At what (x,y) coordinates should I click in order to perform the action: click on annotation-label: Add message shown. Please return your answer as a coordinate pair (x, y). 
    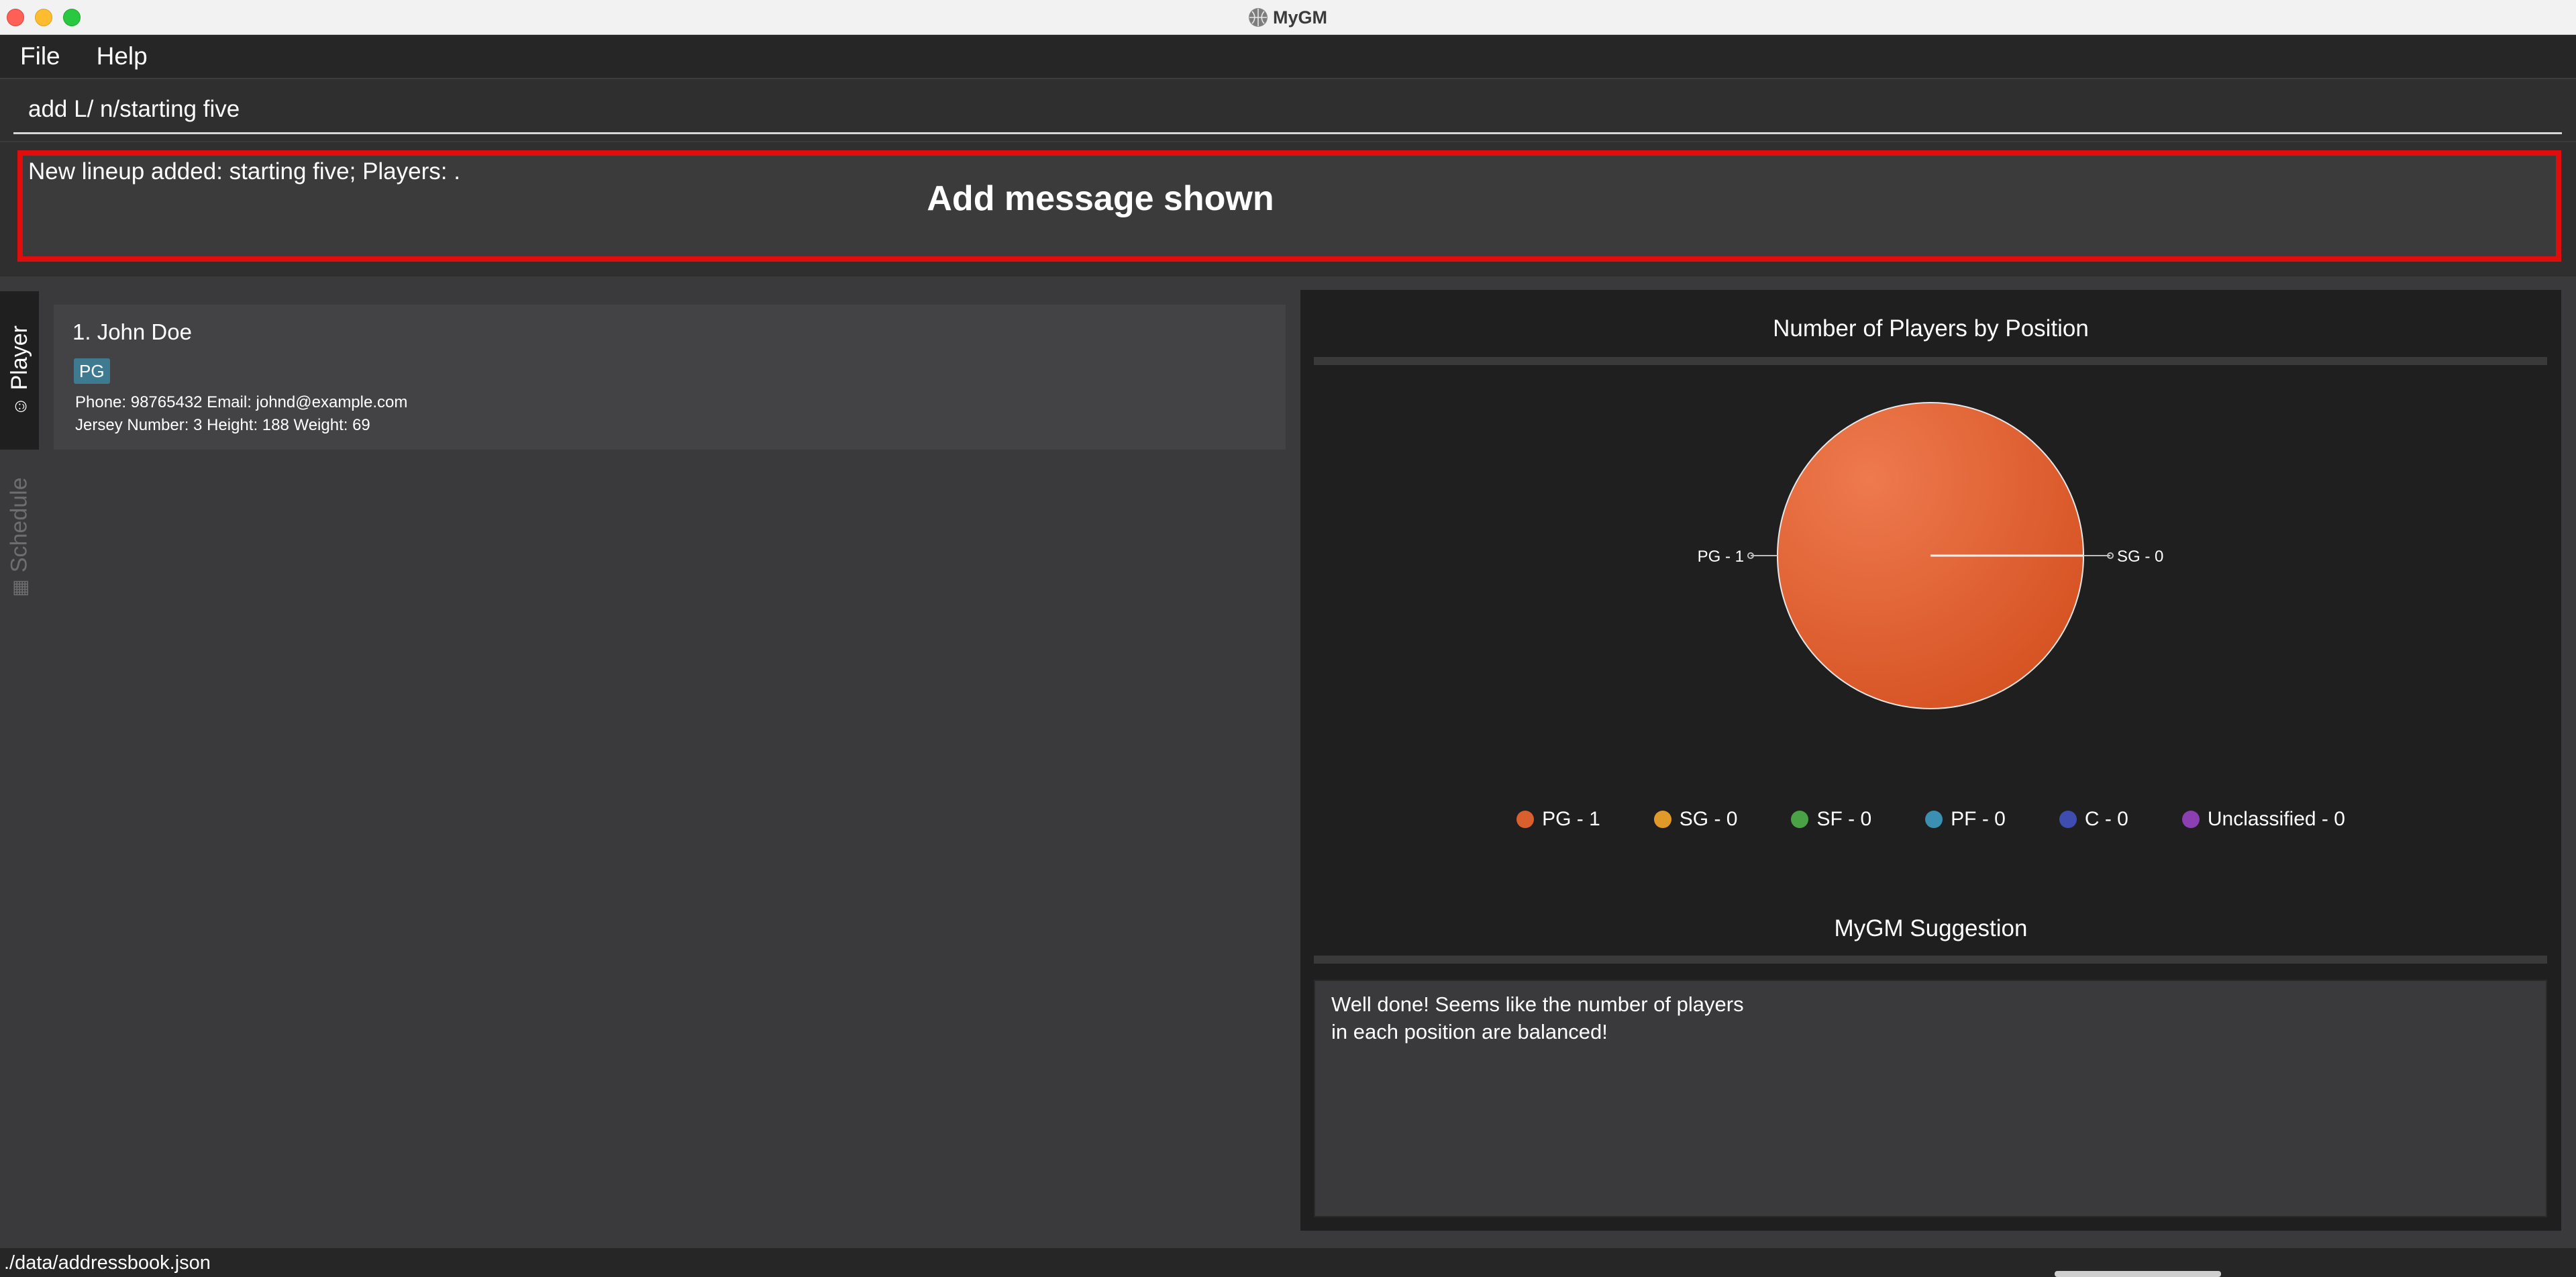
    Looking at the image, I should click on (1100, 198).